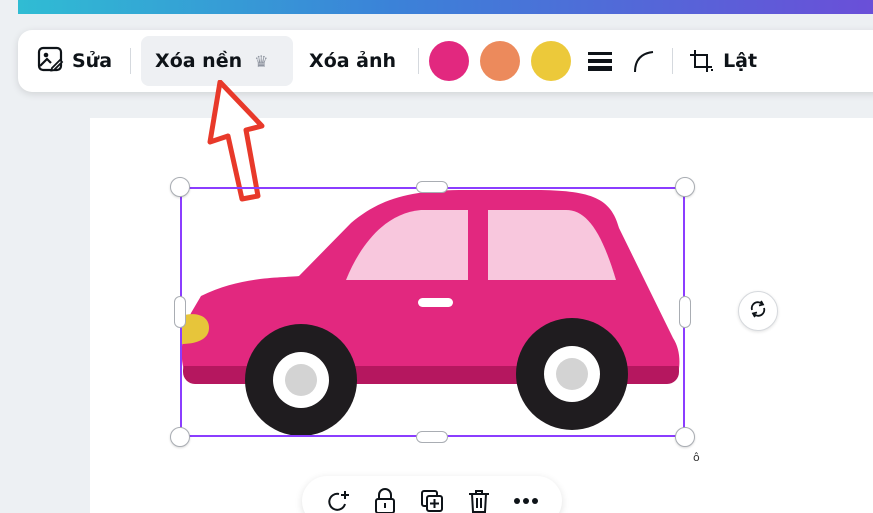 The width and height of the screenshot is (873, 513). I want to click on flip-label: Lật, so click(740, 61).